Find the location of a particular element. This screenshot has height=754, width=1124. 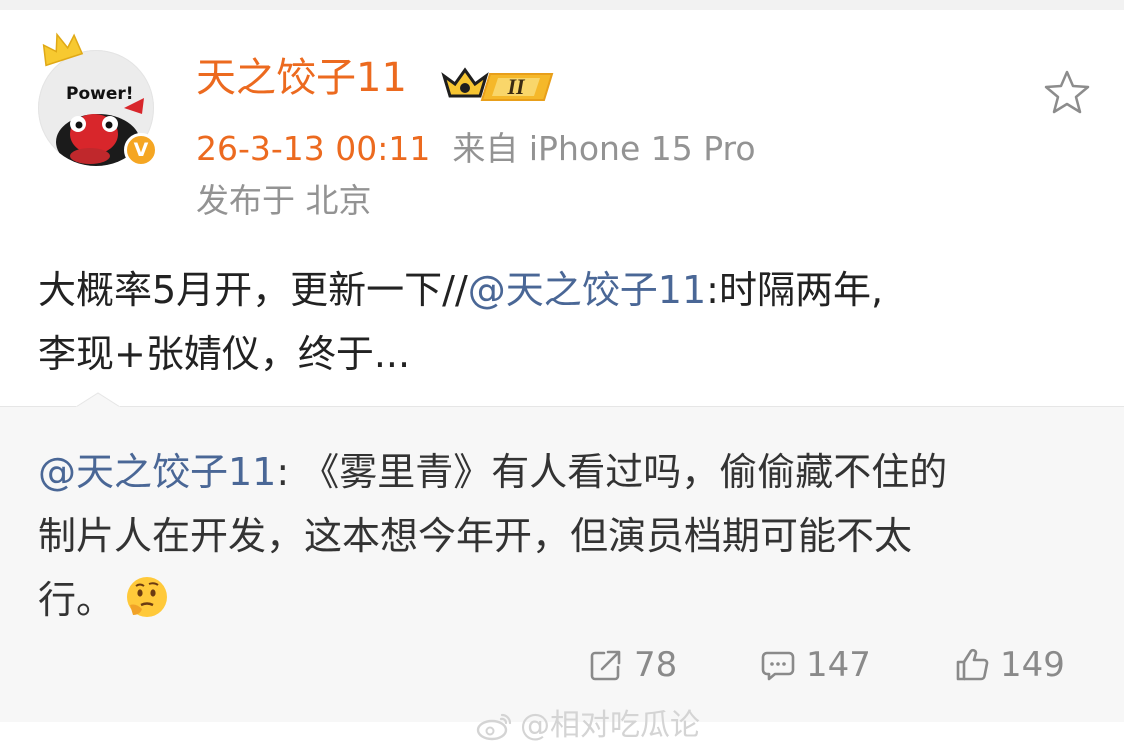

repost-text-part: 行。 is located at coordinates (76, 600).